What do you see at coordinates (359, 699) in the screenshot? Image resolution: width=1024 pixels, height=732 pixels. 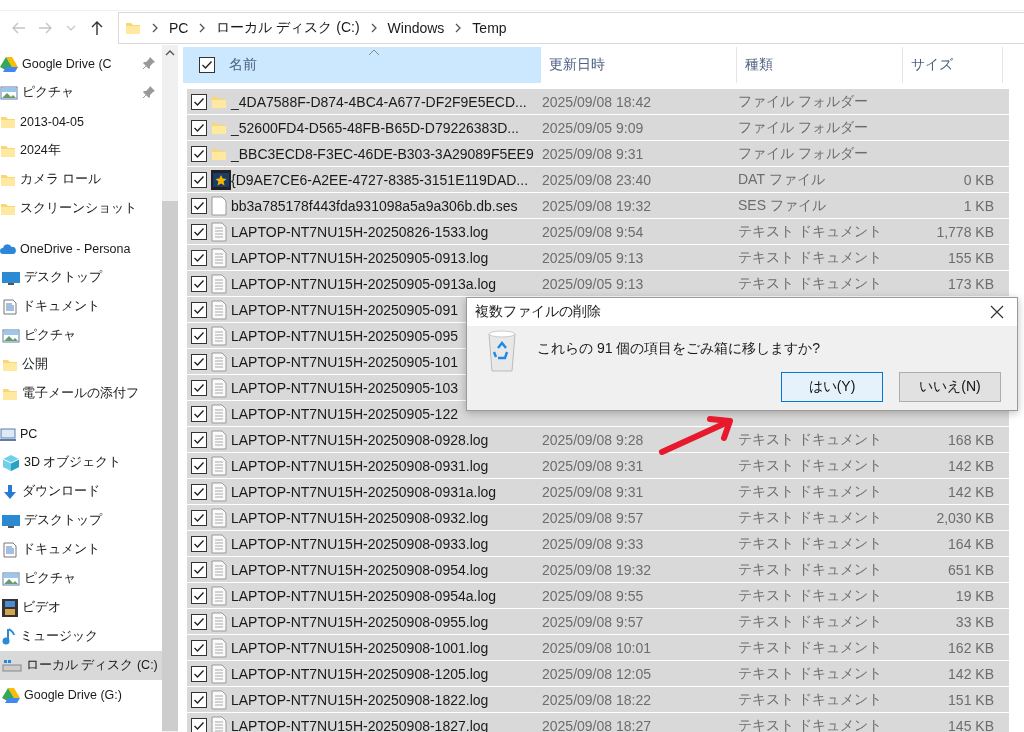 I see `file-name: LAPTOP-NT7NU15H-20250908-1822.log` at bounding box center [359, 699].